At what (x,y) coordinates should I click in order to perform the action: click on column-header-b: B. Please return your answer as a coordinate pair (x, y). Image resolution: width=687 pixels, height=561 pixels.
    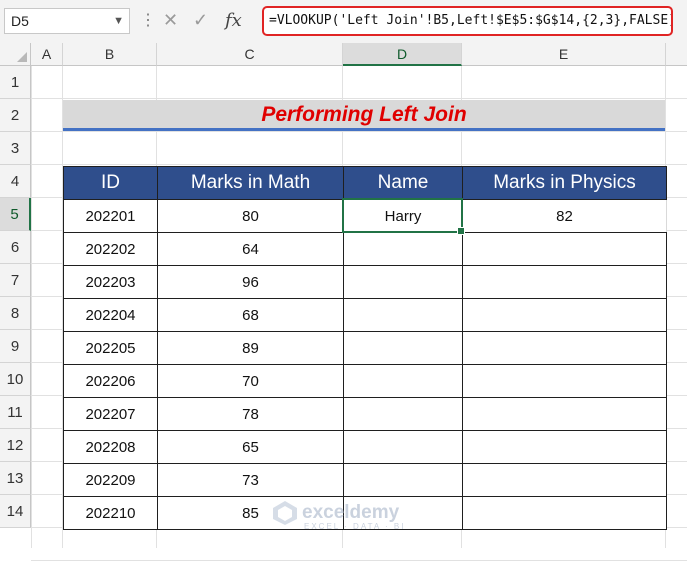
    Looking at the image, I should click on (110, 54).